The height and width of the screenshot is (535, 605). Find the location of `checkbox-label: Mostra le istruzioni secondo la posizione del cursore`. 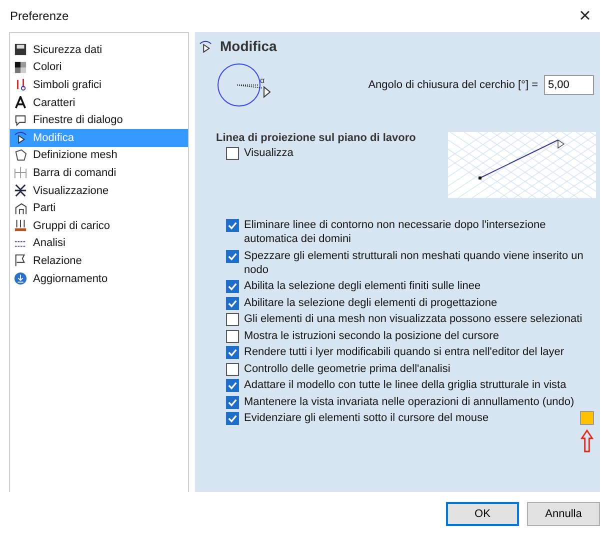

checkbox-label: Mostra le istruzioni secondo la posizione del cursore is located at coordinates (371, 335).